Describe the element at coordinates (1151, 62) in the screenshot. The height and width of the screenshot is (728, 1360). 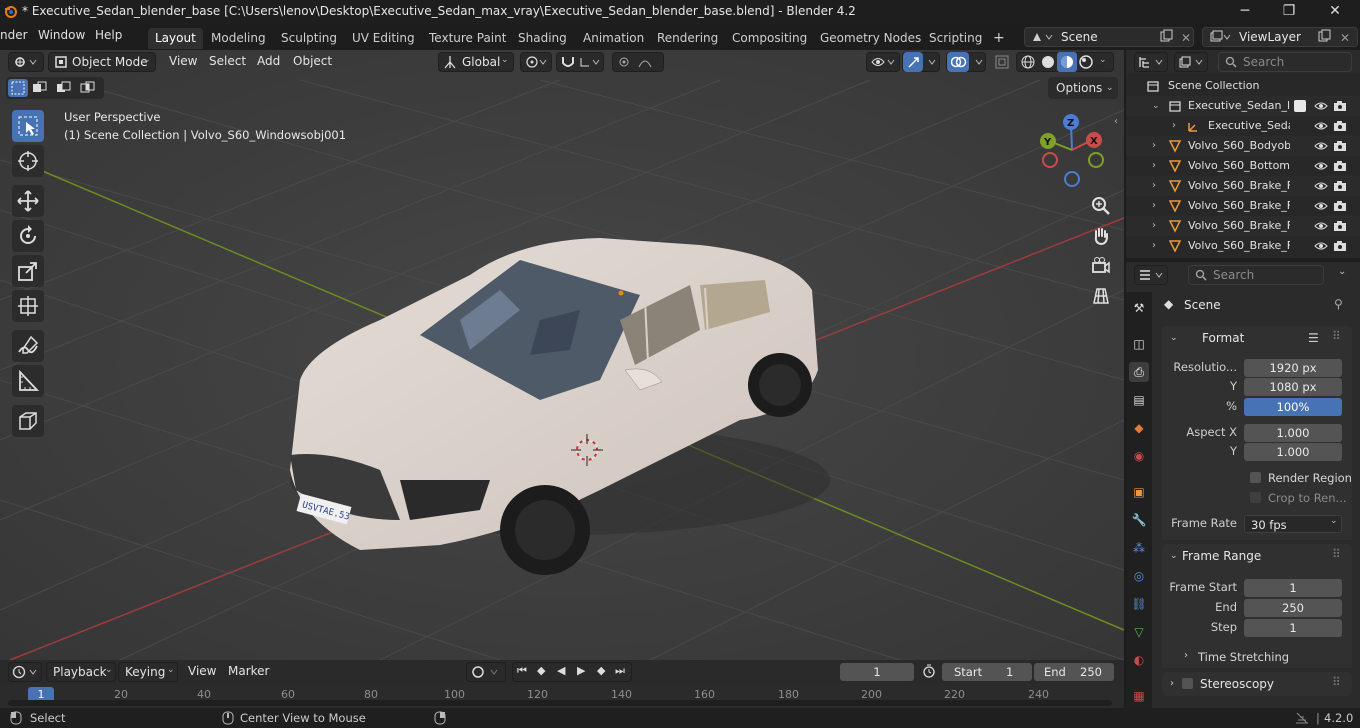
I see `outliner-editor-type` at that location.